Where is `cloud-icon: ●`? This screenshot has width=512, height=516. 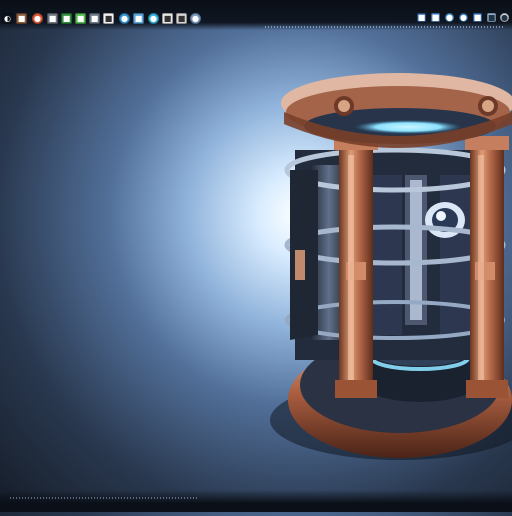 cloud-icon: ● is located at coordinates (463, 17).